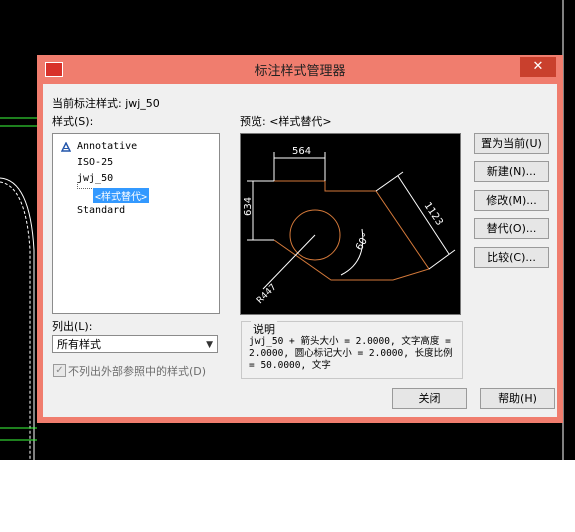  I want to click on set-current-button: 置为当前(U), so click(511, 143).